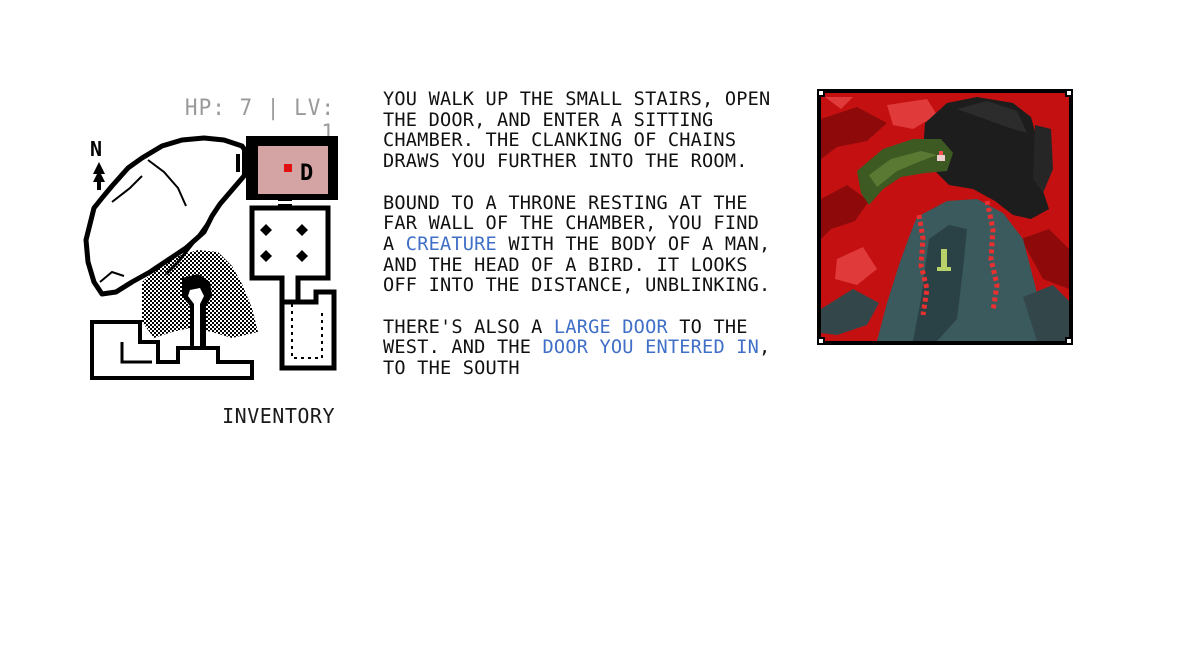 Image resolution: width=1200 pixels, height=648 pixels. I want to click on compass-north-letter: N, so click(96, 149).